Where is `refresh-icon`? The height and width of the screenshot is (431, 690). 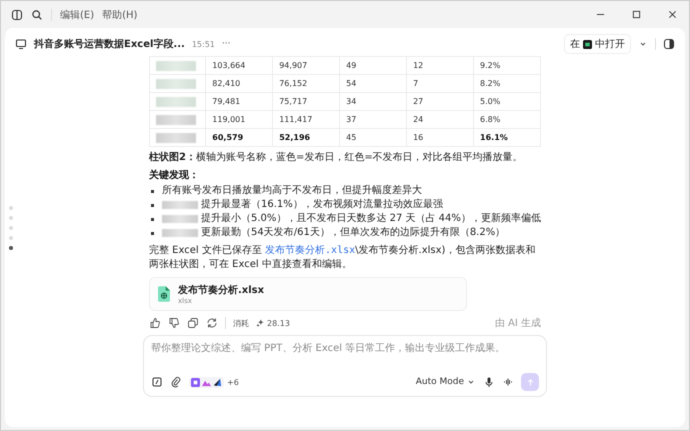
refresh-icon is located at coordinates (212, 323).